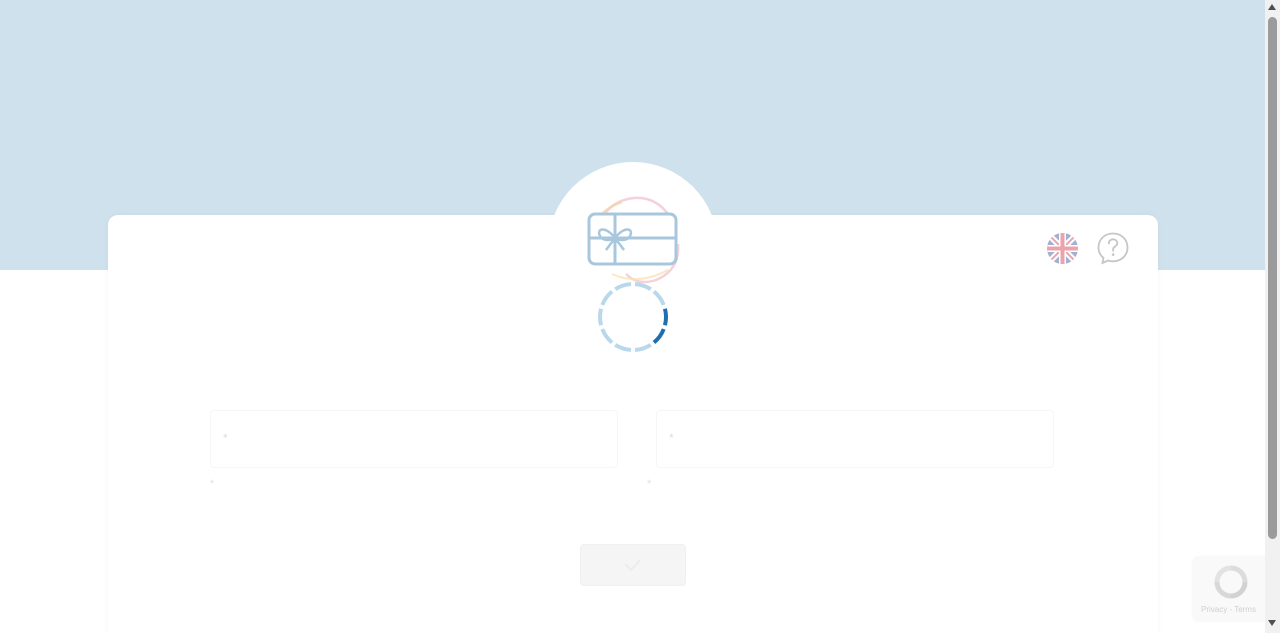 Image resolution: width=1280 pixels, height=633 pixels. I want to click on second-field-hint: *, so click(649, 484).